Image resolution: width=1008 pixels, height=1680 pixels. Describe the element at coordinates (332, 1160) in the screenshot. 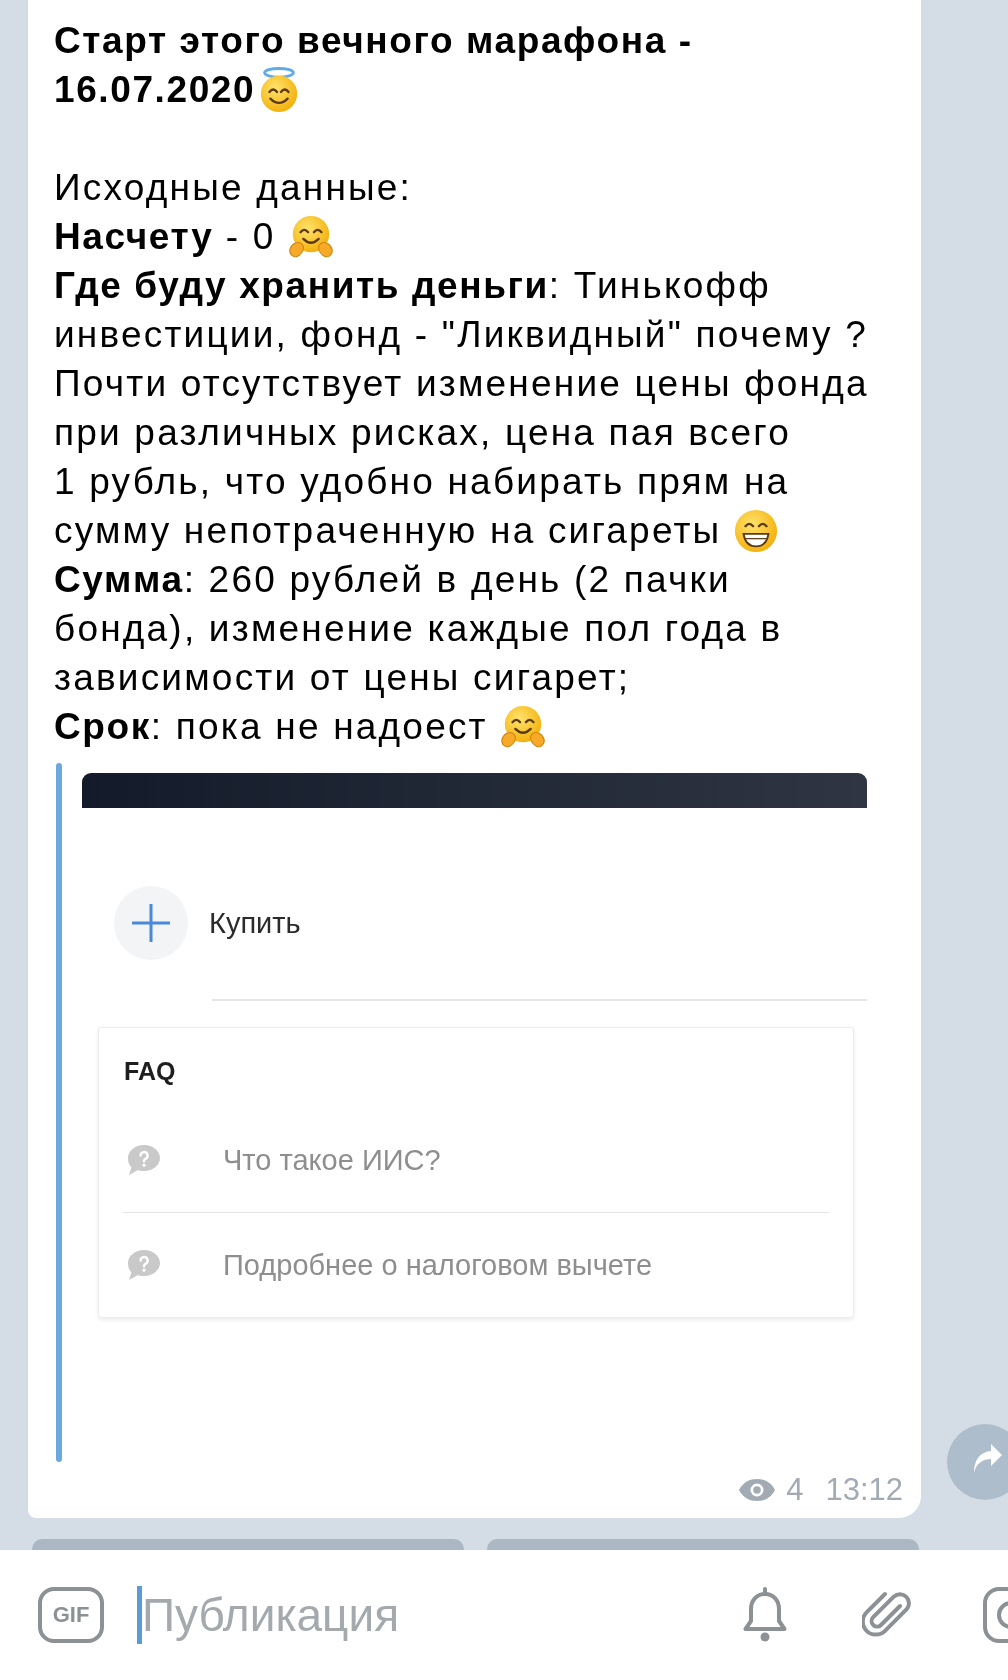

I see `faq-question: Что такое ИИС?` at that location.